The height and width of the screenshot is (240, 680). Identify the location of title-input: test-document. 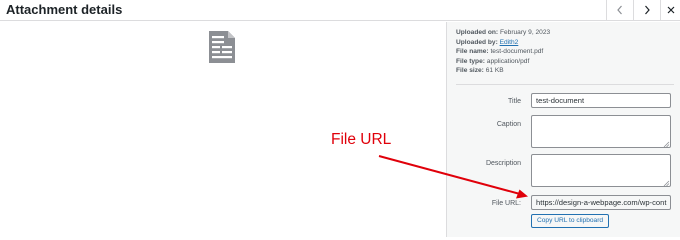
(601, 100).